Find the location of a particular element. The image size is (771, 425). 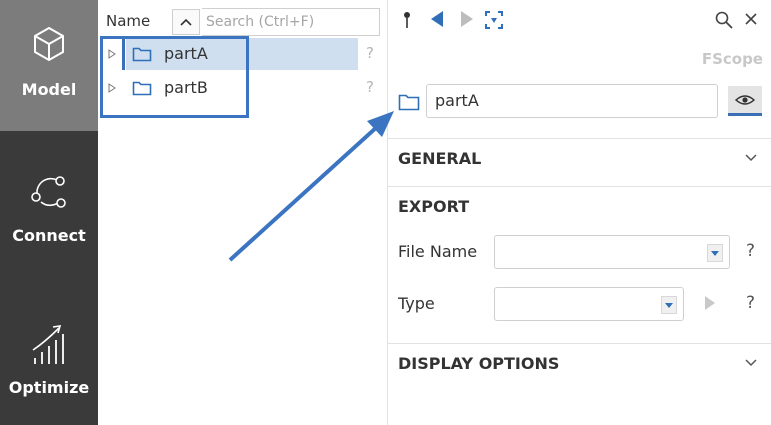

object-name-row: partA is located at coordinates (579, 102).